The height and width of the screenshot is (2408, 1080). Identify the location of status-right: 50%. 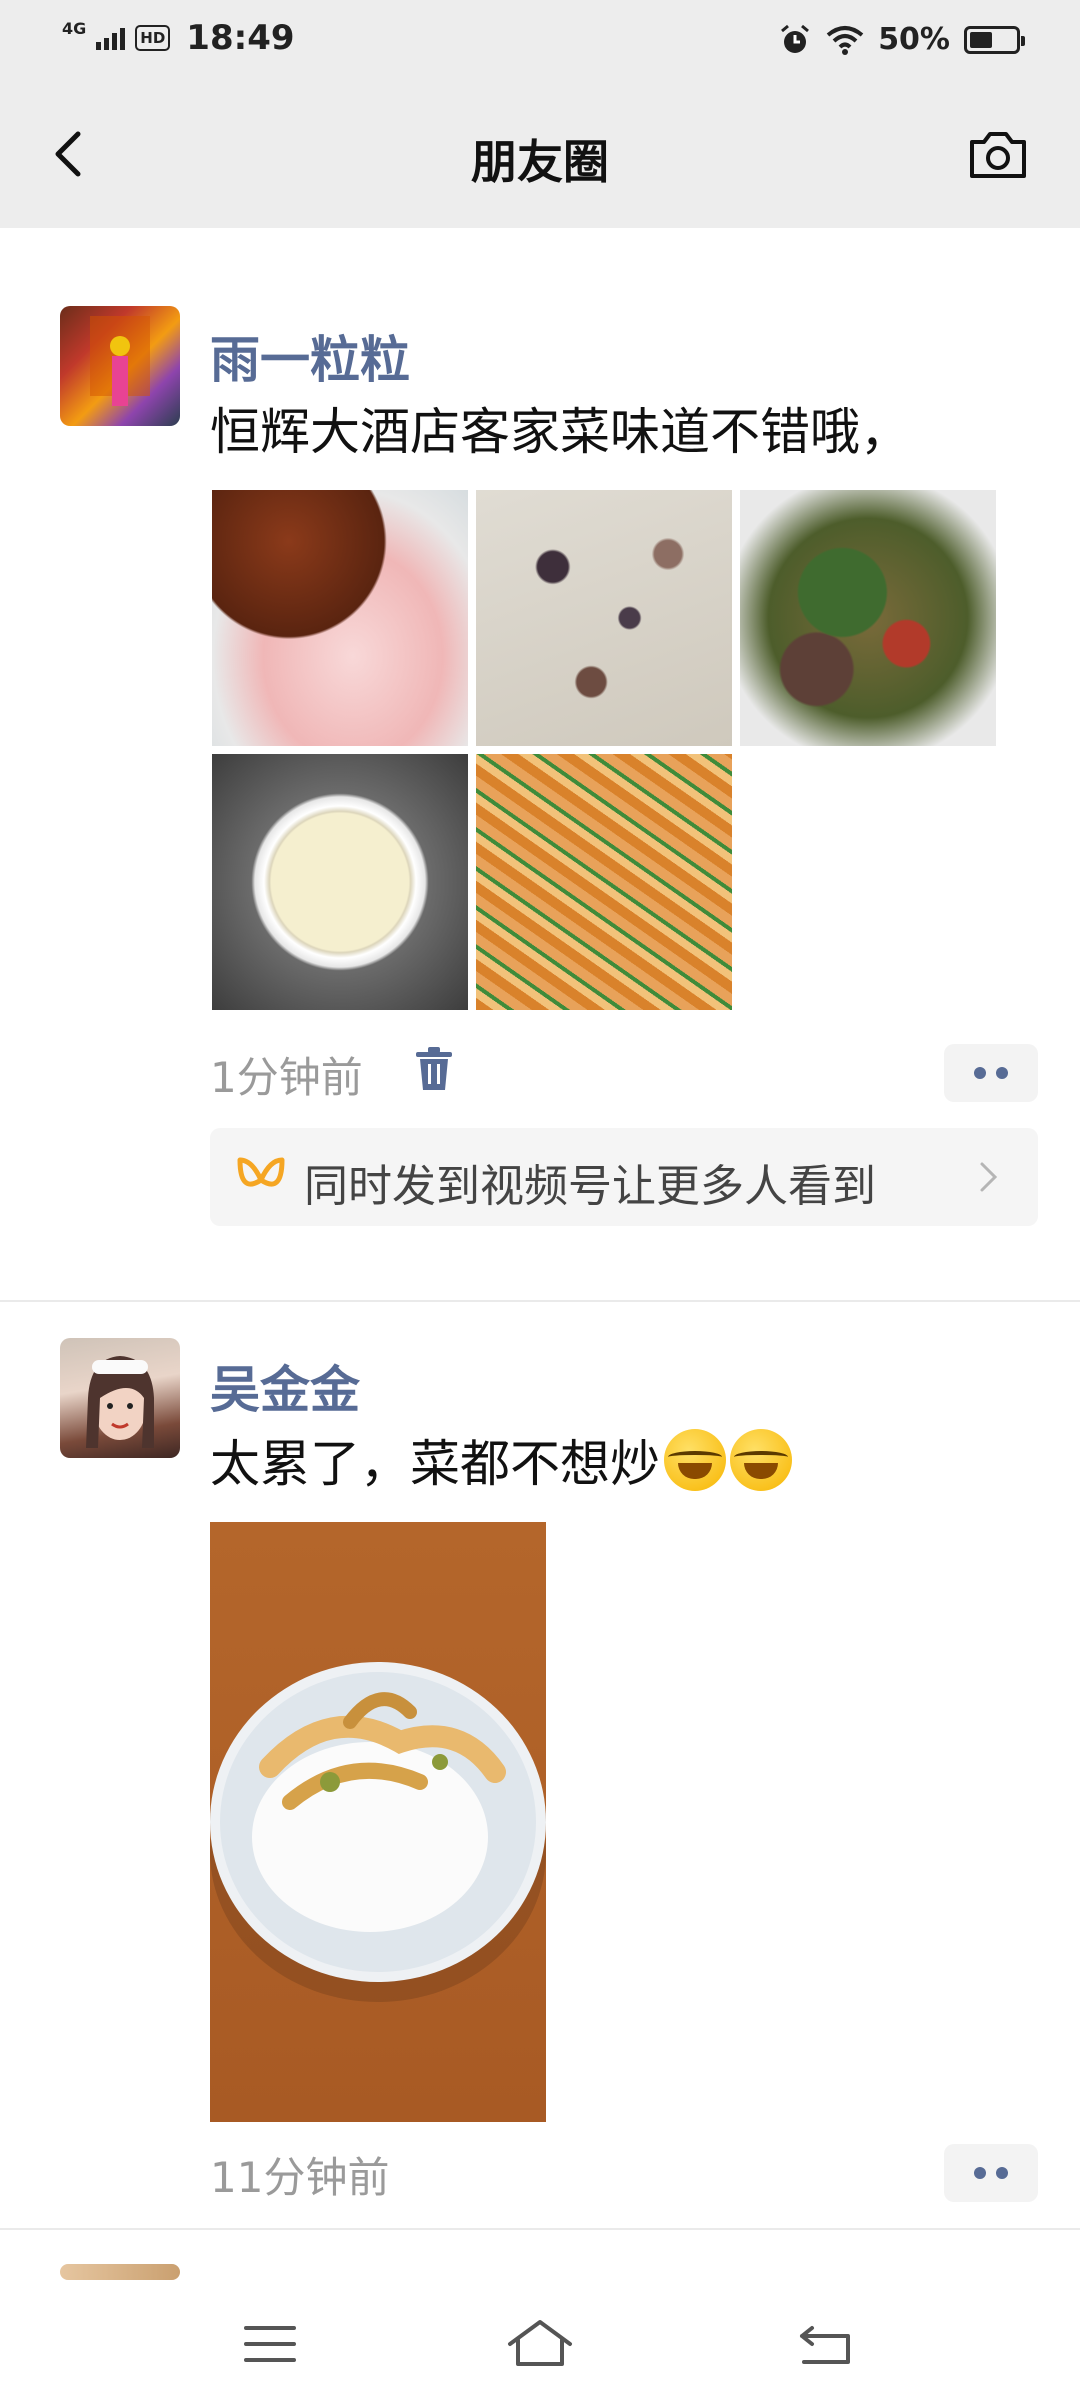
(901, 39).